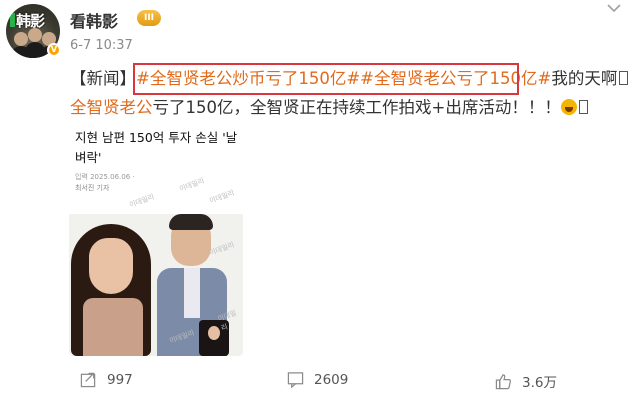 This screenshot has width=640, height=400. What do you see at coordinates (356, 107) in the screenshot?
I see `post-text-segment: 亏了150亿，全智贤正在持续工作拍戏+出席活动！！！` at bounding box center [356, 107].